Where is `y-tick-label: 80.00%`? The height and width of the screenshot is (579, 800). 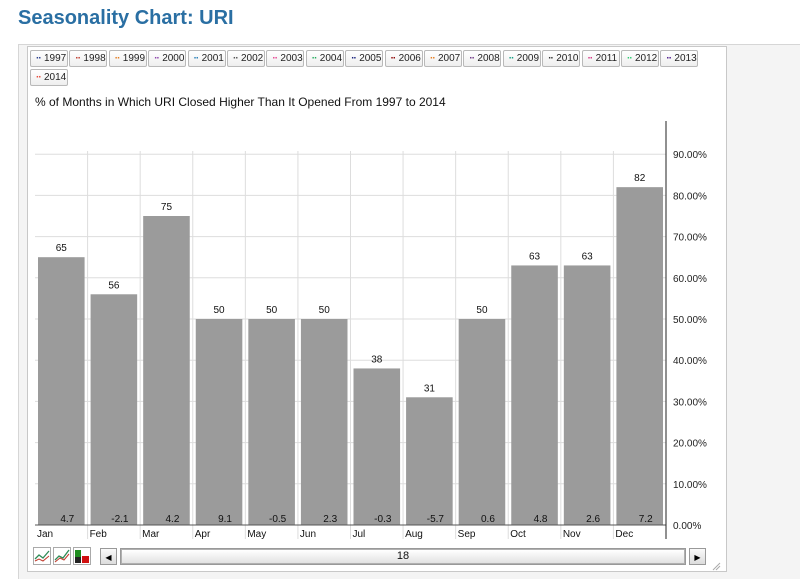
y-tick-label: 80.00% is located at coordinates (690, 196).